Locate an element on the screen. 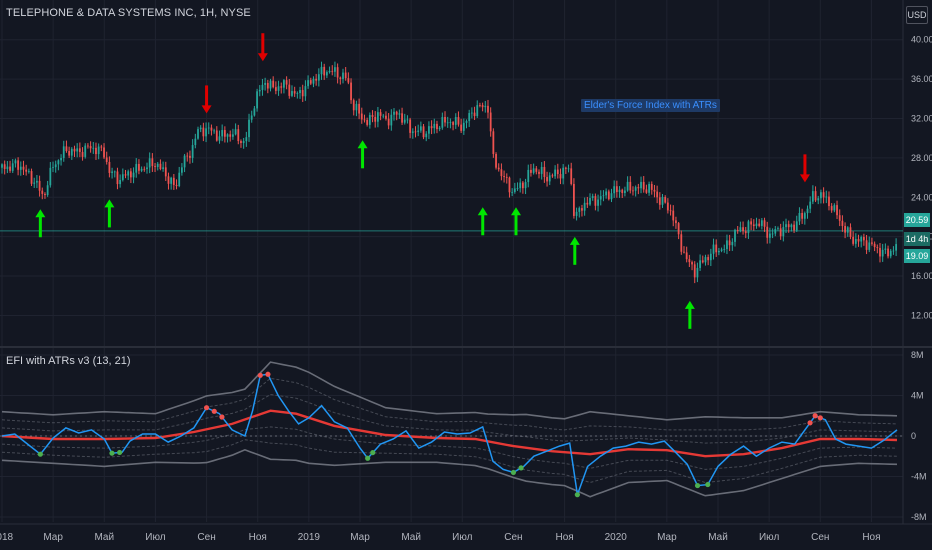 This screenshot has height=550, width=932. time-axis-label: Май is located at coordinates (718, 537).